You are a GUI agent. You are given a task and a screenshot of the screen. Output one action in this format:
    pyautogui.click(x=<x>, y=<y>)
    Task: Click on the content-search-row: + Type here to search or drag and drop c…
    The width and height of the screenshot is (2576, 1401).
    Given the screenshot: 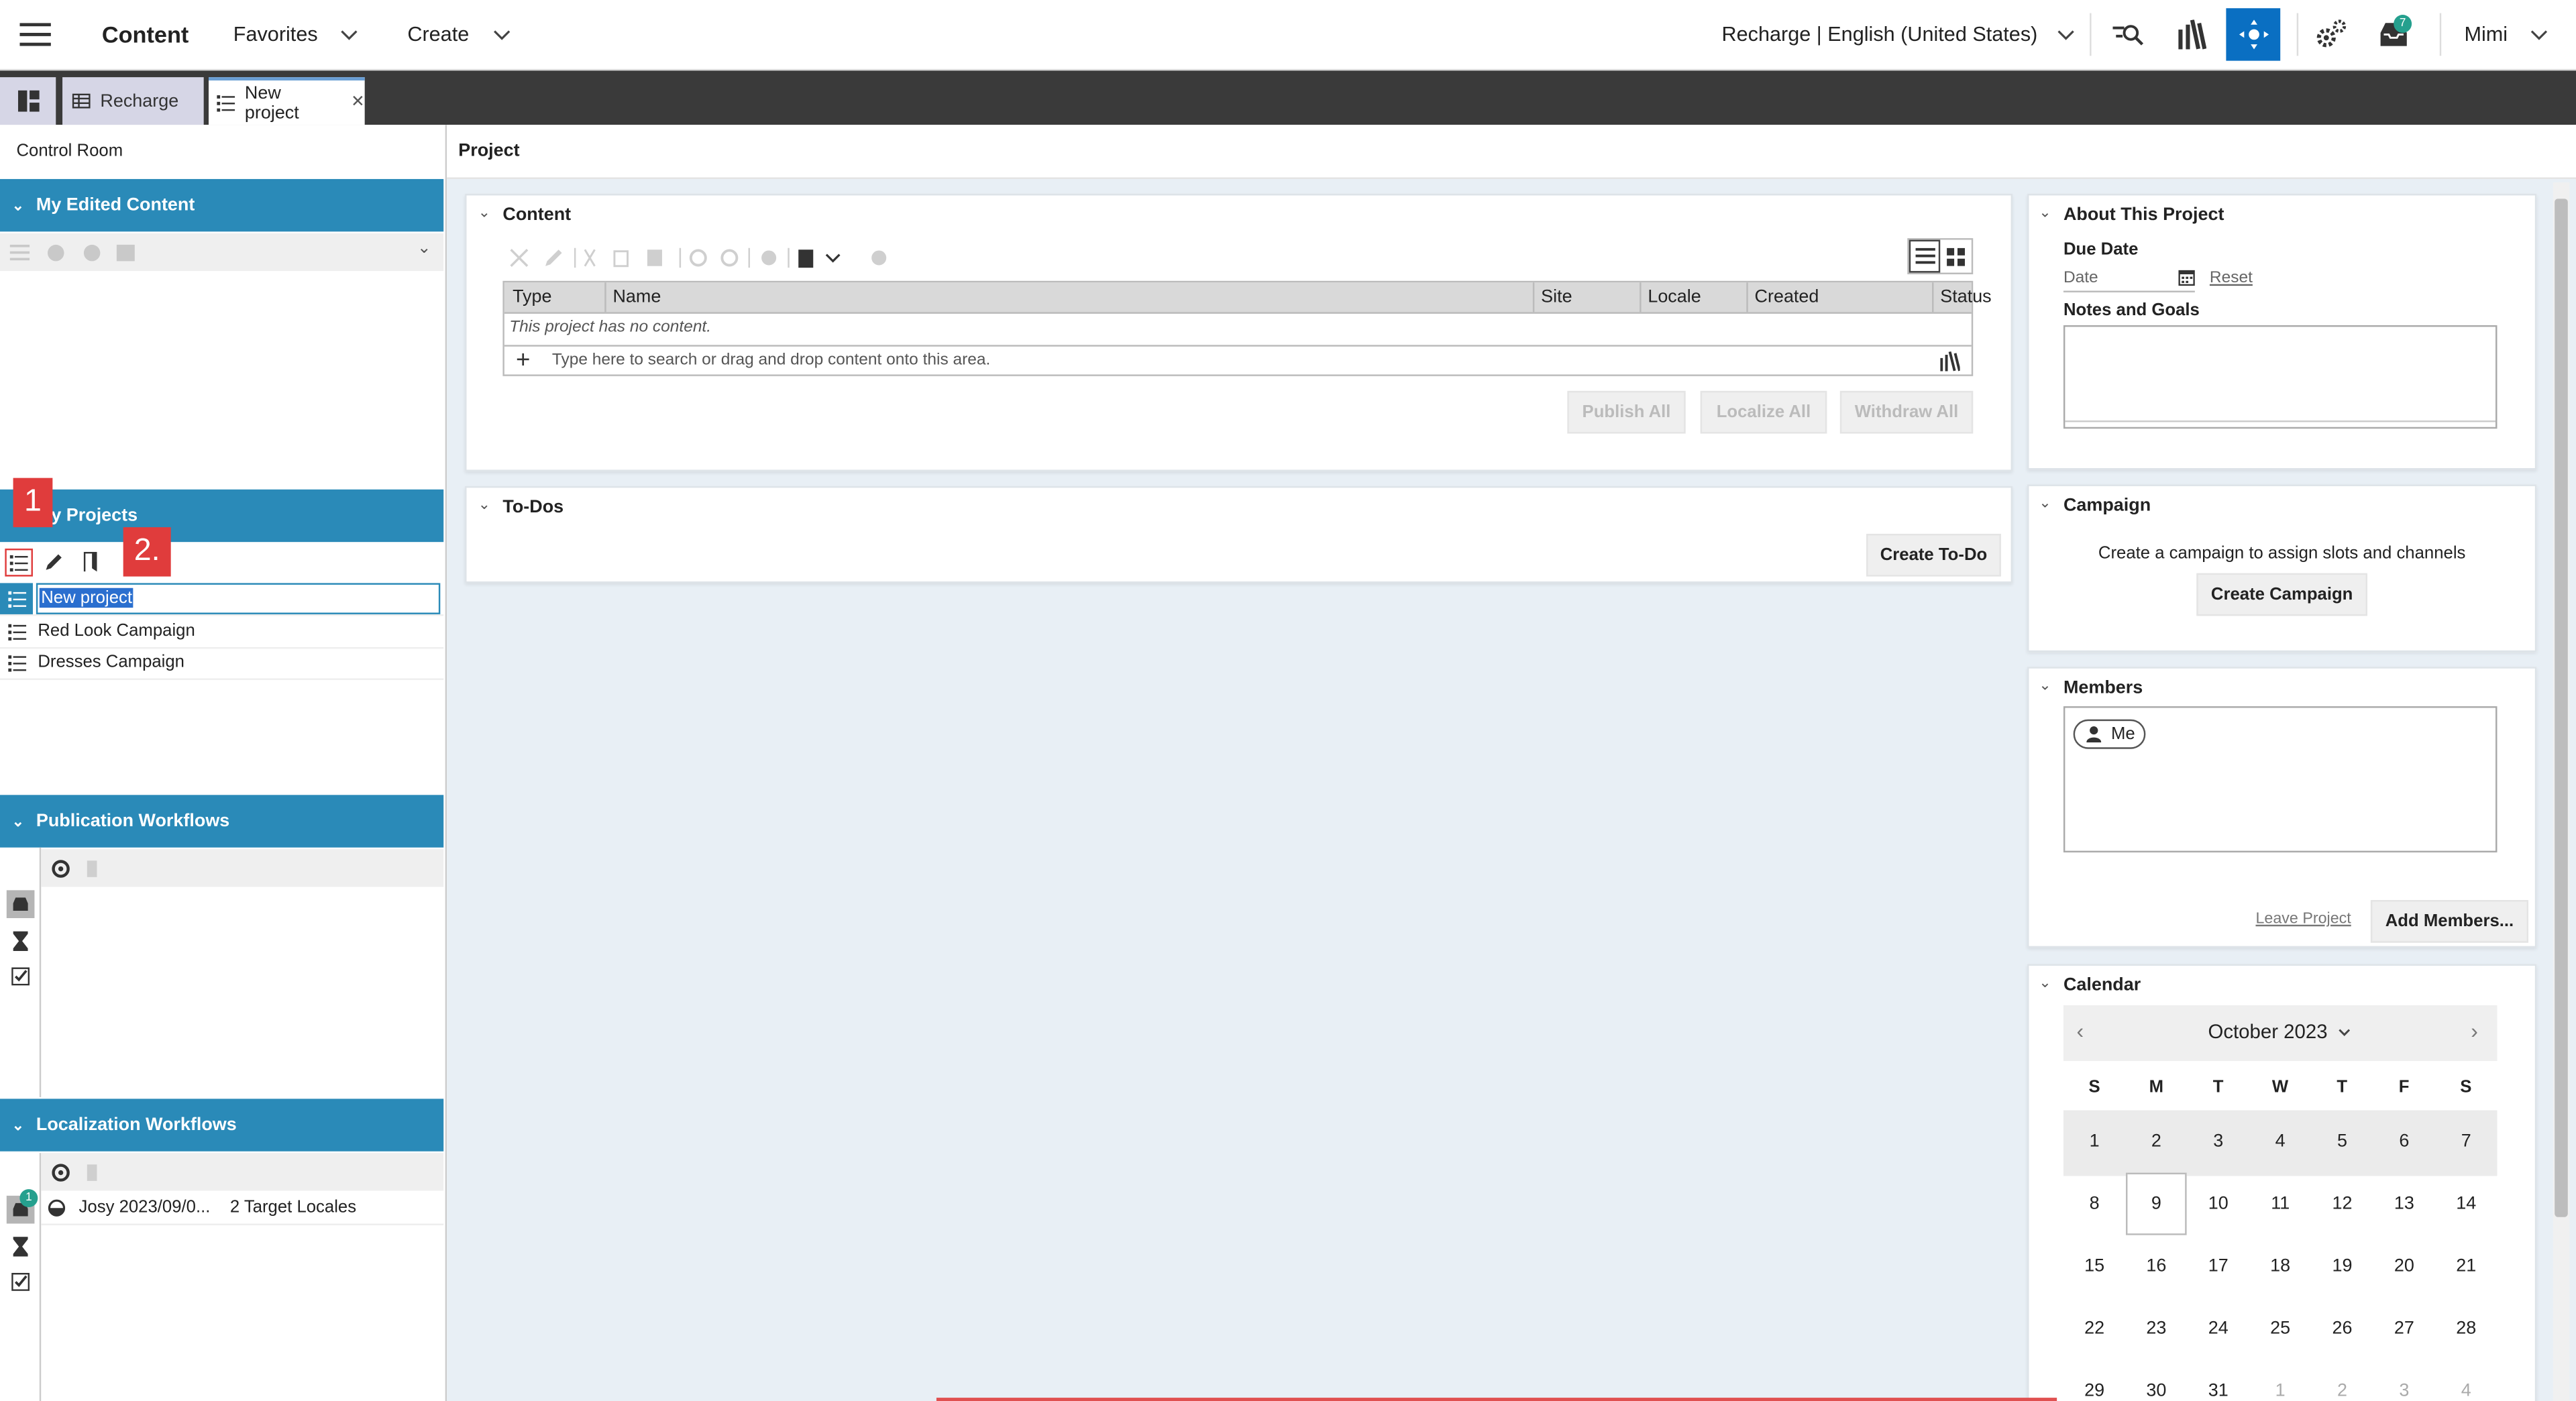 What is the action you would take?
    pyautogui.click(x=1238, y=360)
    